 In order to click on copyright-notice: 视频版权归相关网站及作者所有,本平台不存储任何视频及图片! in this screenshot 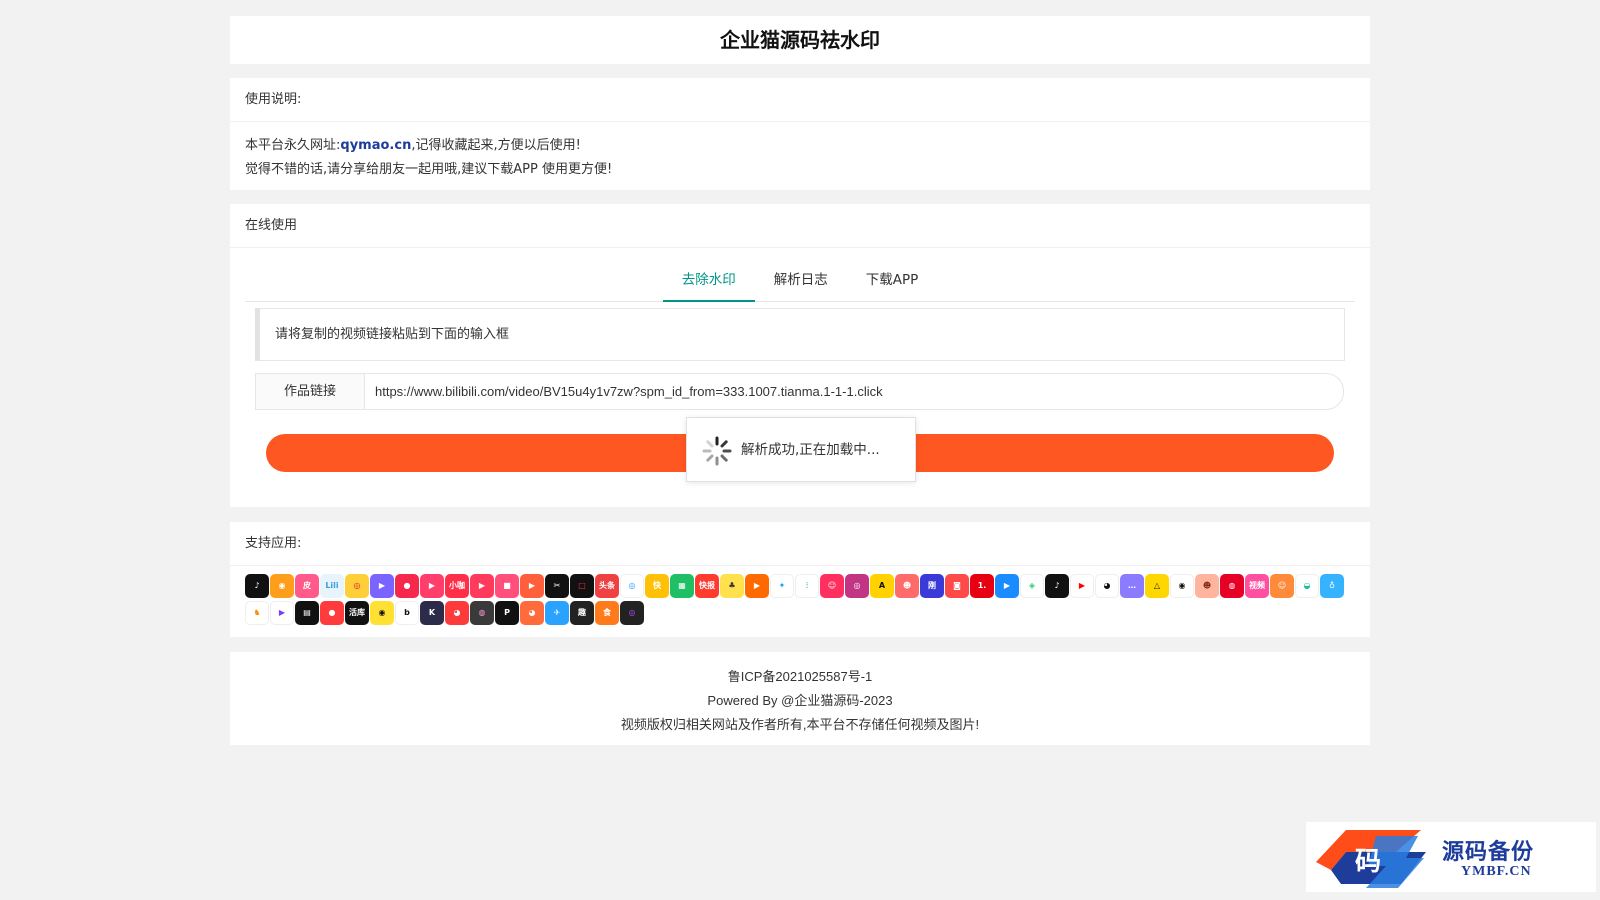, I will do `click(800, 724)`.